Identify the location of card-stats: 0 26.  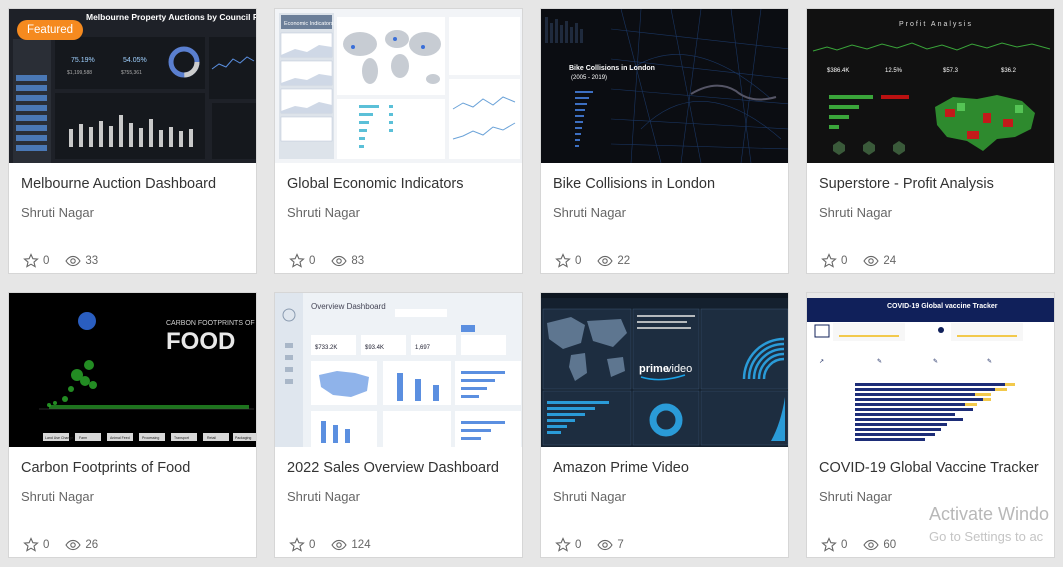
(68, 545).